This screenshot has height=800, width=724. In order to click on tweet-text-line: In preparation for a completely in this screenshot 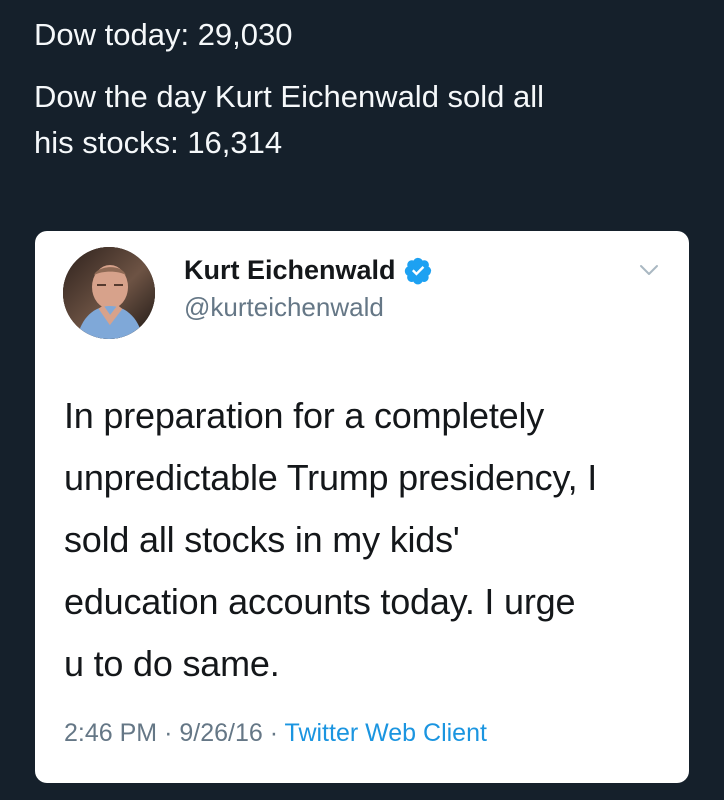, I will do `click(304, 415)`.